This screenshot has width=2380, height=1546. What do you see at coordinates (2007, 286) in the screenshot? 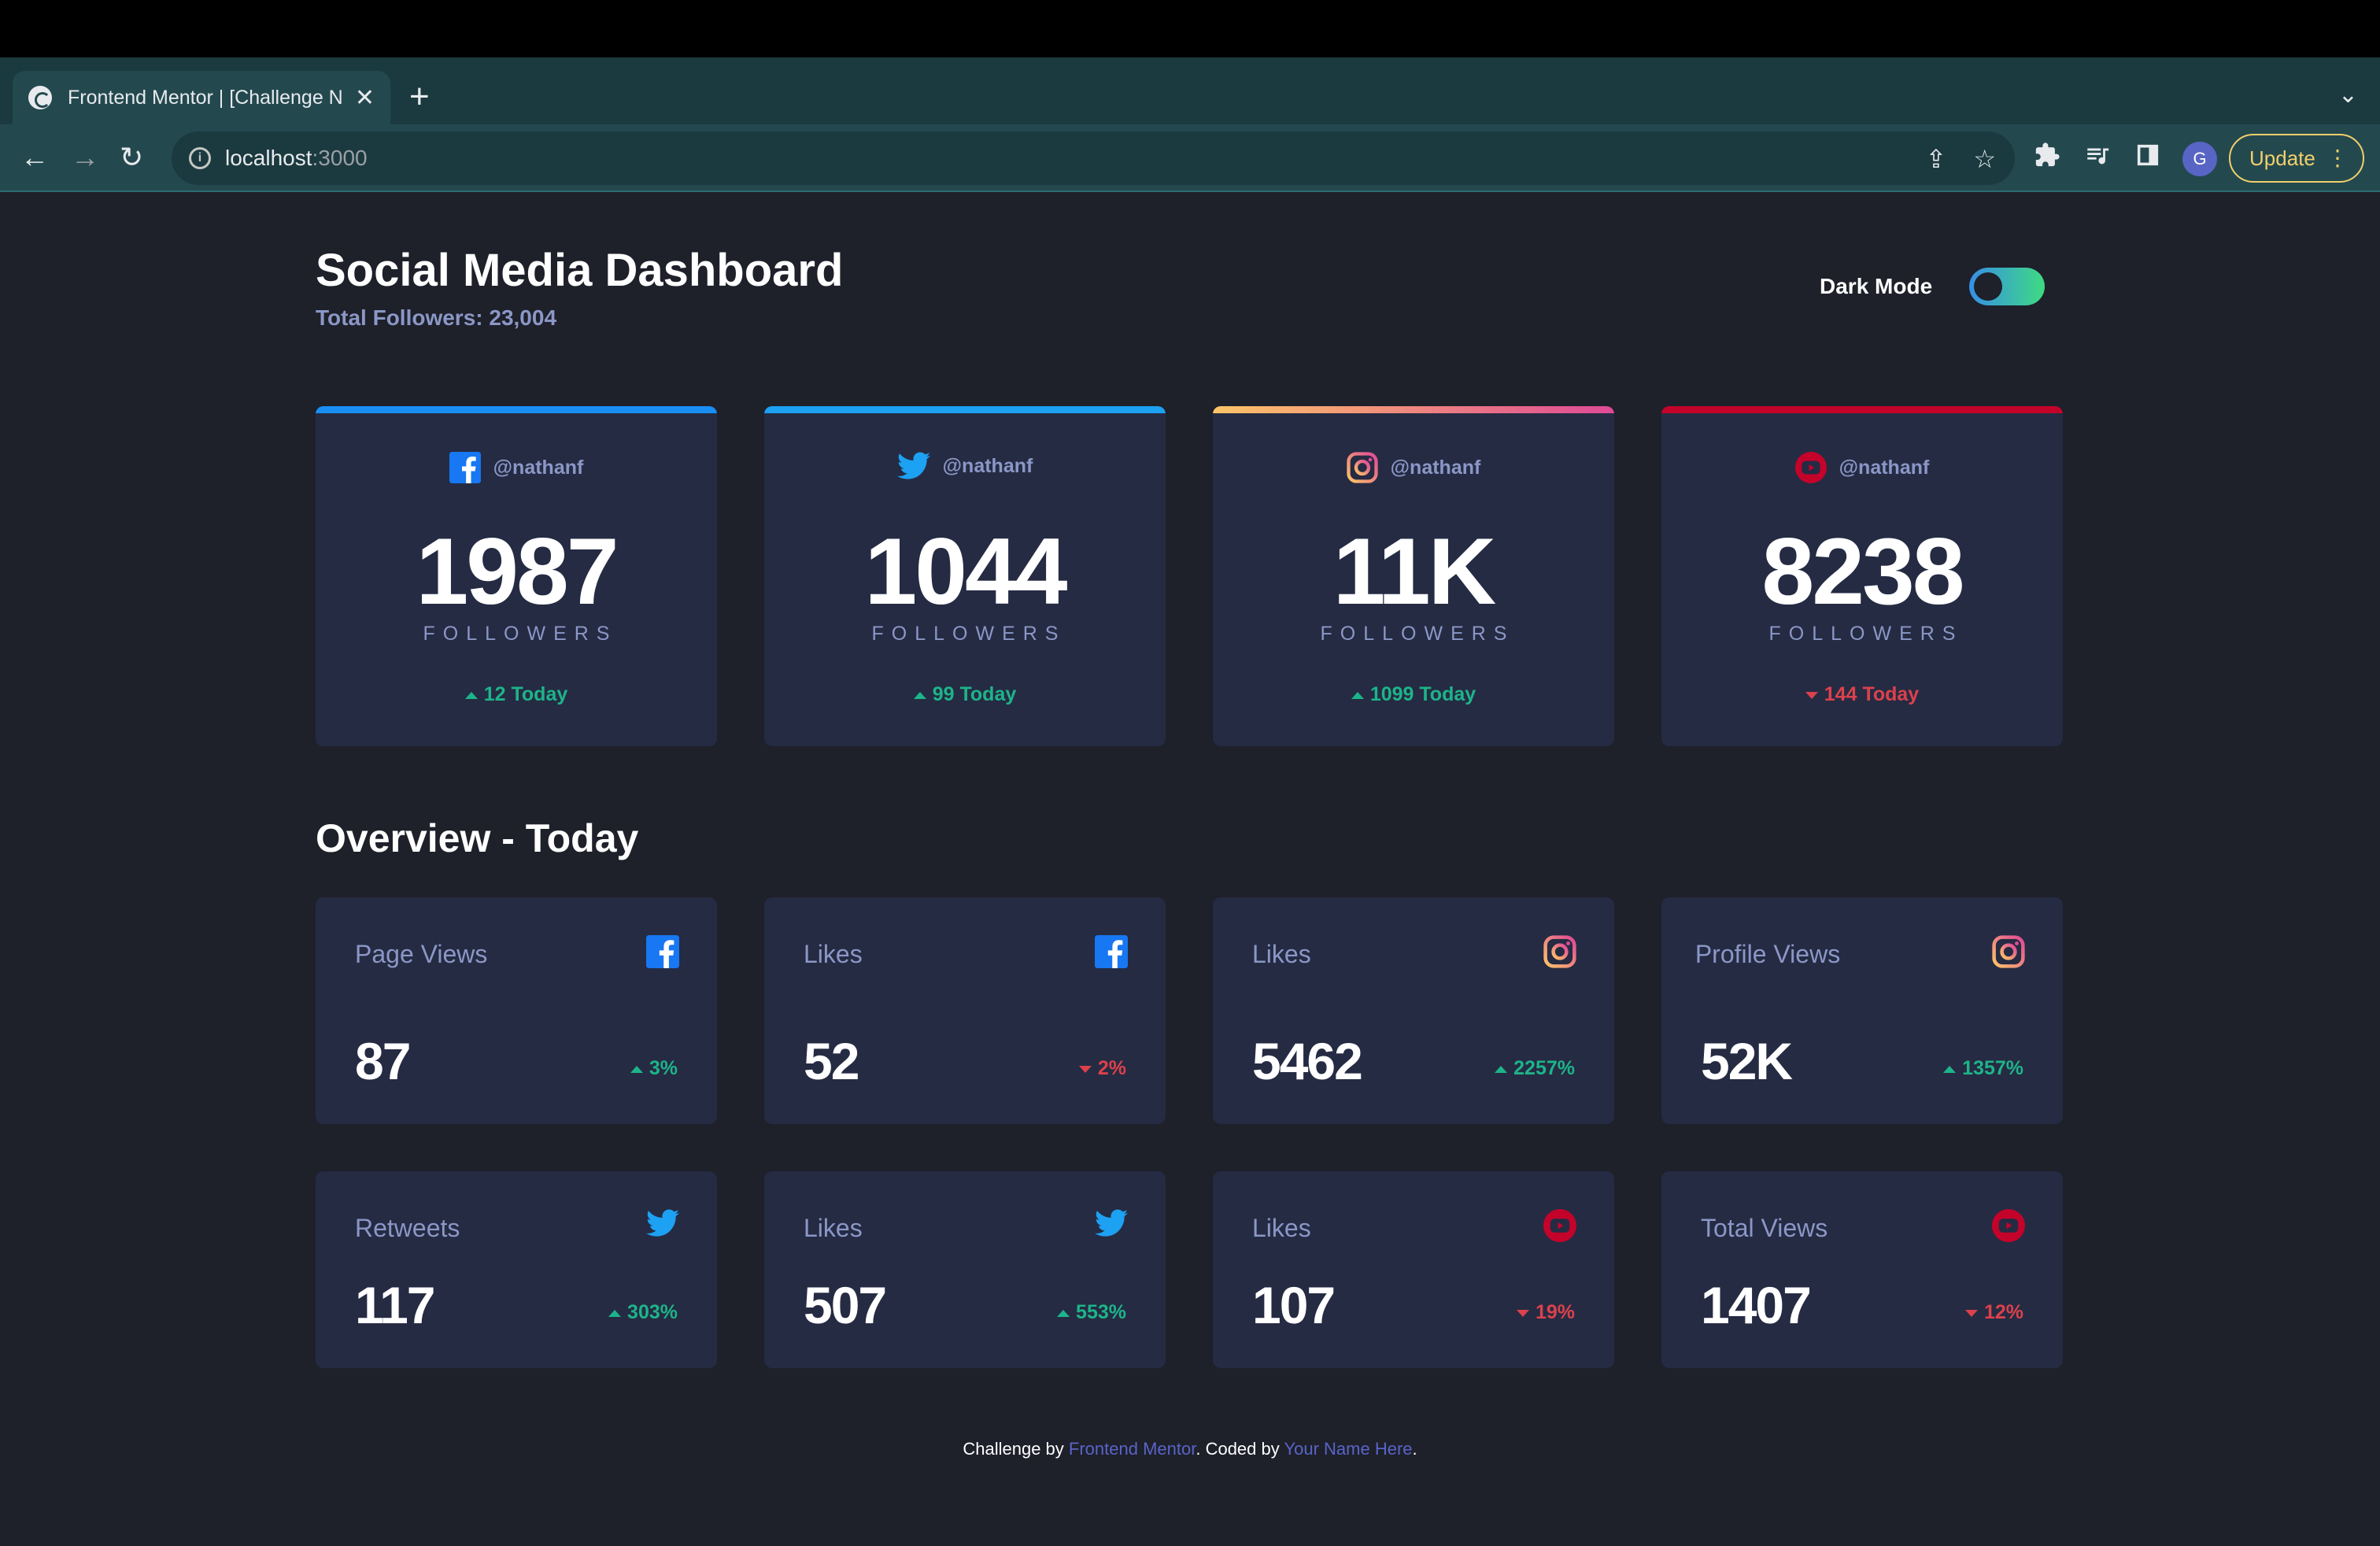
I see `dark-mode-toggle` at bounding box center [2007, 286].